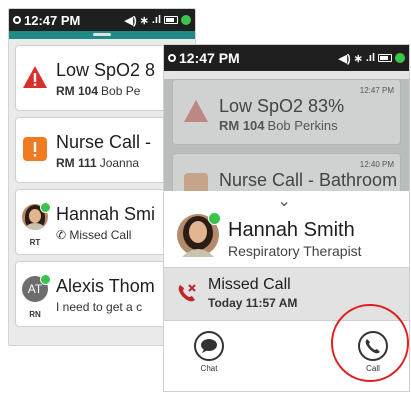  I want to click on message-title: Alexis Thom, so click(105, 286).